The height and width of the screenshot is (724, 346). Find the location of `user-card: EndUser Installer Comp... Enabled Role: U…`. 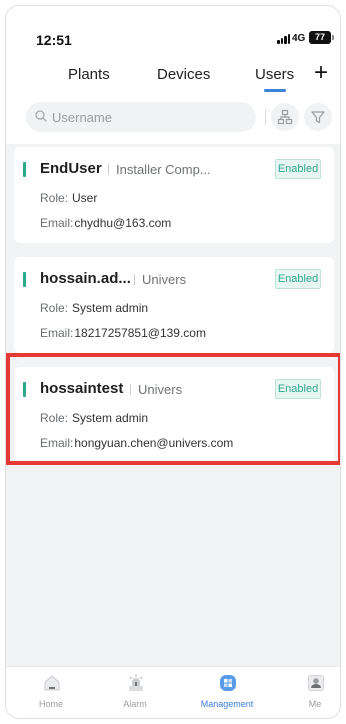

user-card: EndUser Installer Comp... Enabled Role: U… is located at coordinates (174, 195).